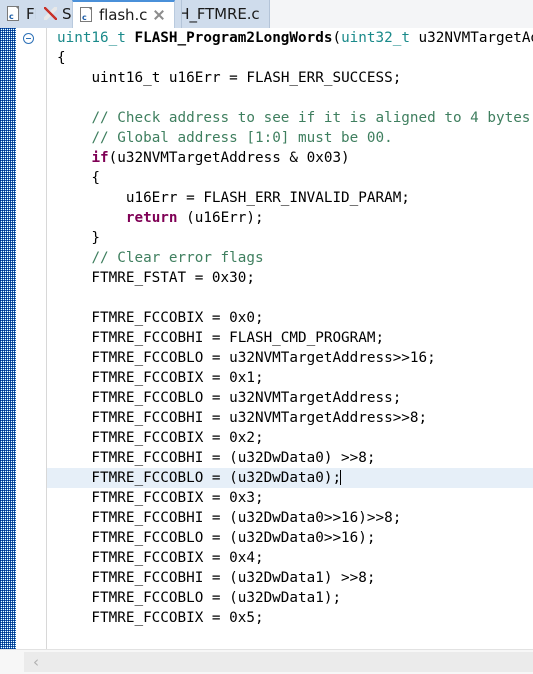  I want to click on code-line: FTMRE_FCCOBLO = u32NVMTargetAddress>>16;, so click(290, 358).